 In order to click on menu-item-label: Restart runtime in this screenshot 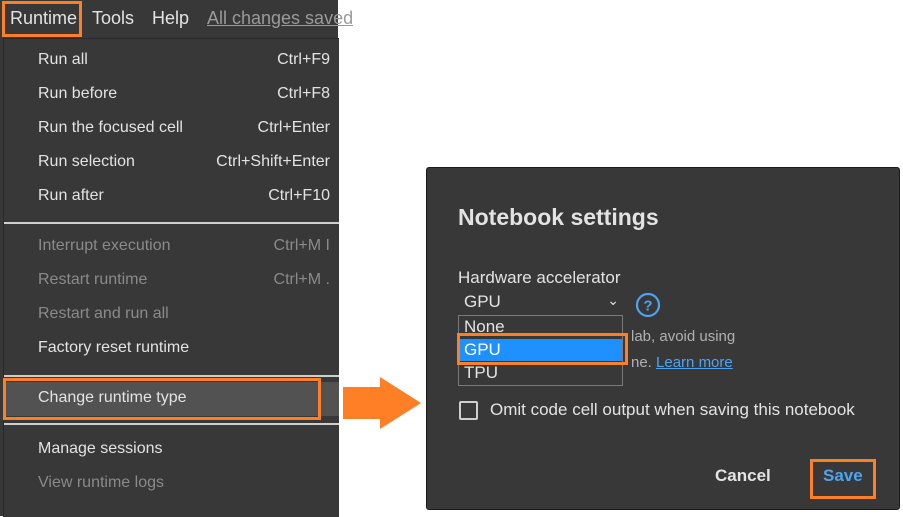, I will do `click(93, 279)`.